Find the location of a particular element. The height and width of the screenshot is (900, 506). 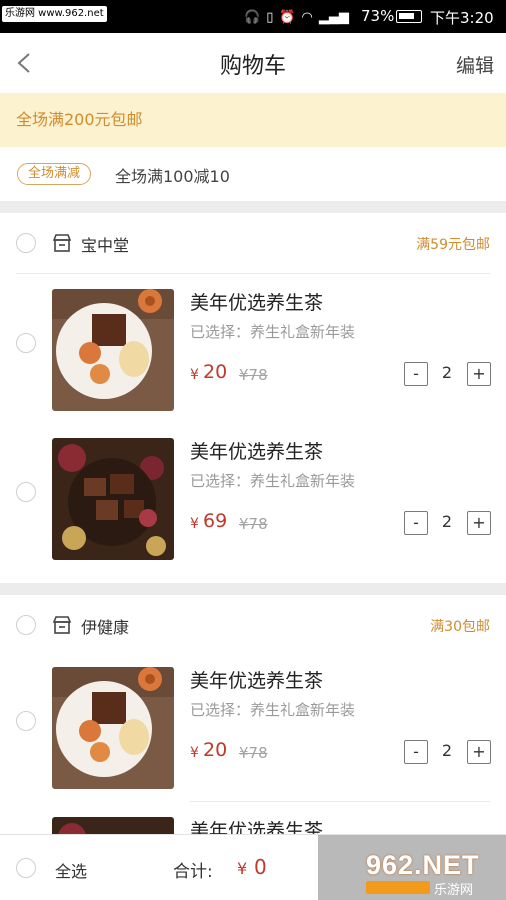

promo-badge: 全场满减 is located at coordinates (54, 174).